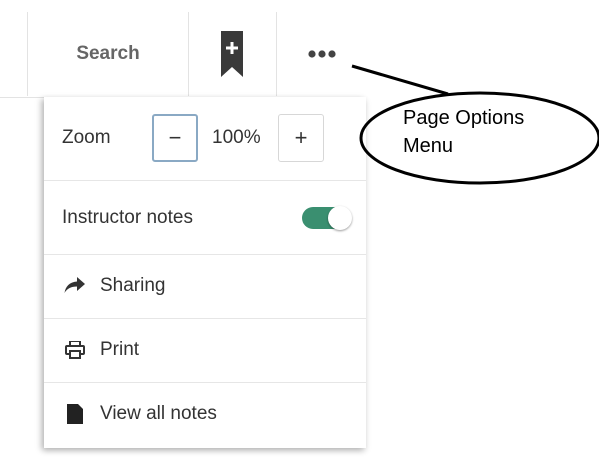  Describe the element at coordinates (488, 132) in the screenshot. I see `annotation-label: Page Options Menu` at that location.